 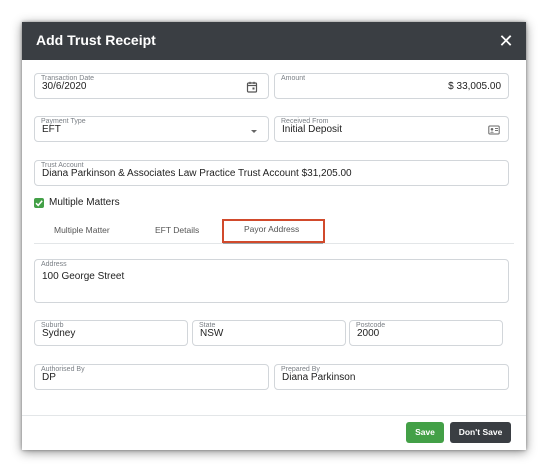 What do you see at coordinates (151, 377) in the screenshot?
I see `authorised-by-field: Authorised By DP` at bounding box center [151, 377].